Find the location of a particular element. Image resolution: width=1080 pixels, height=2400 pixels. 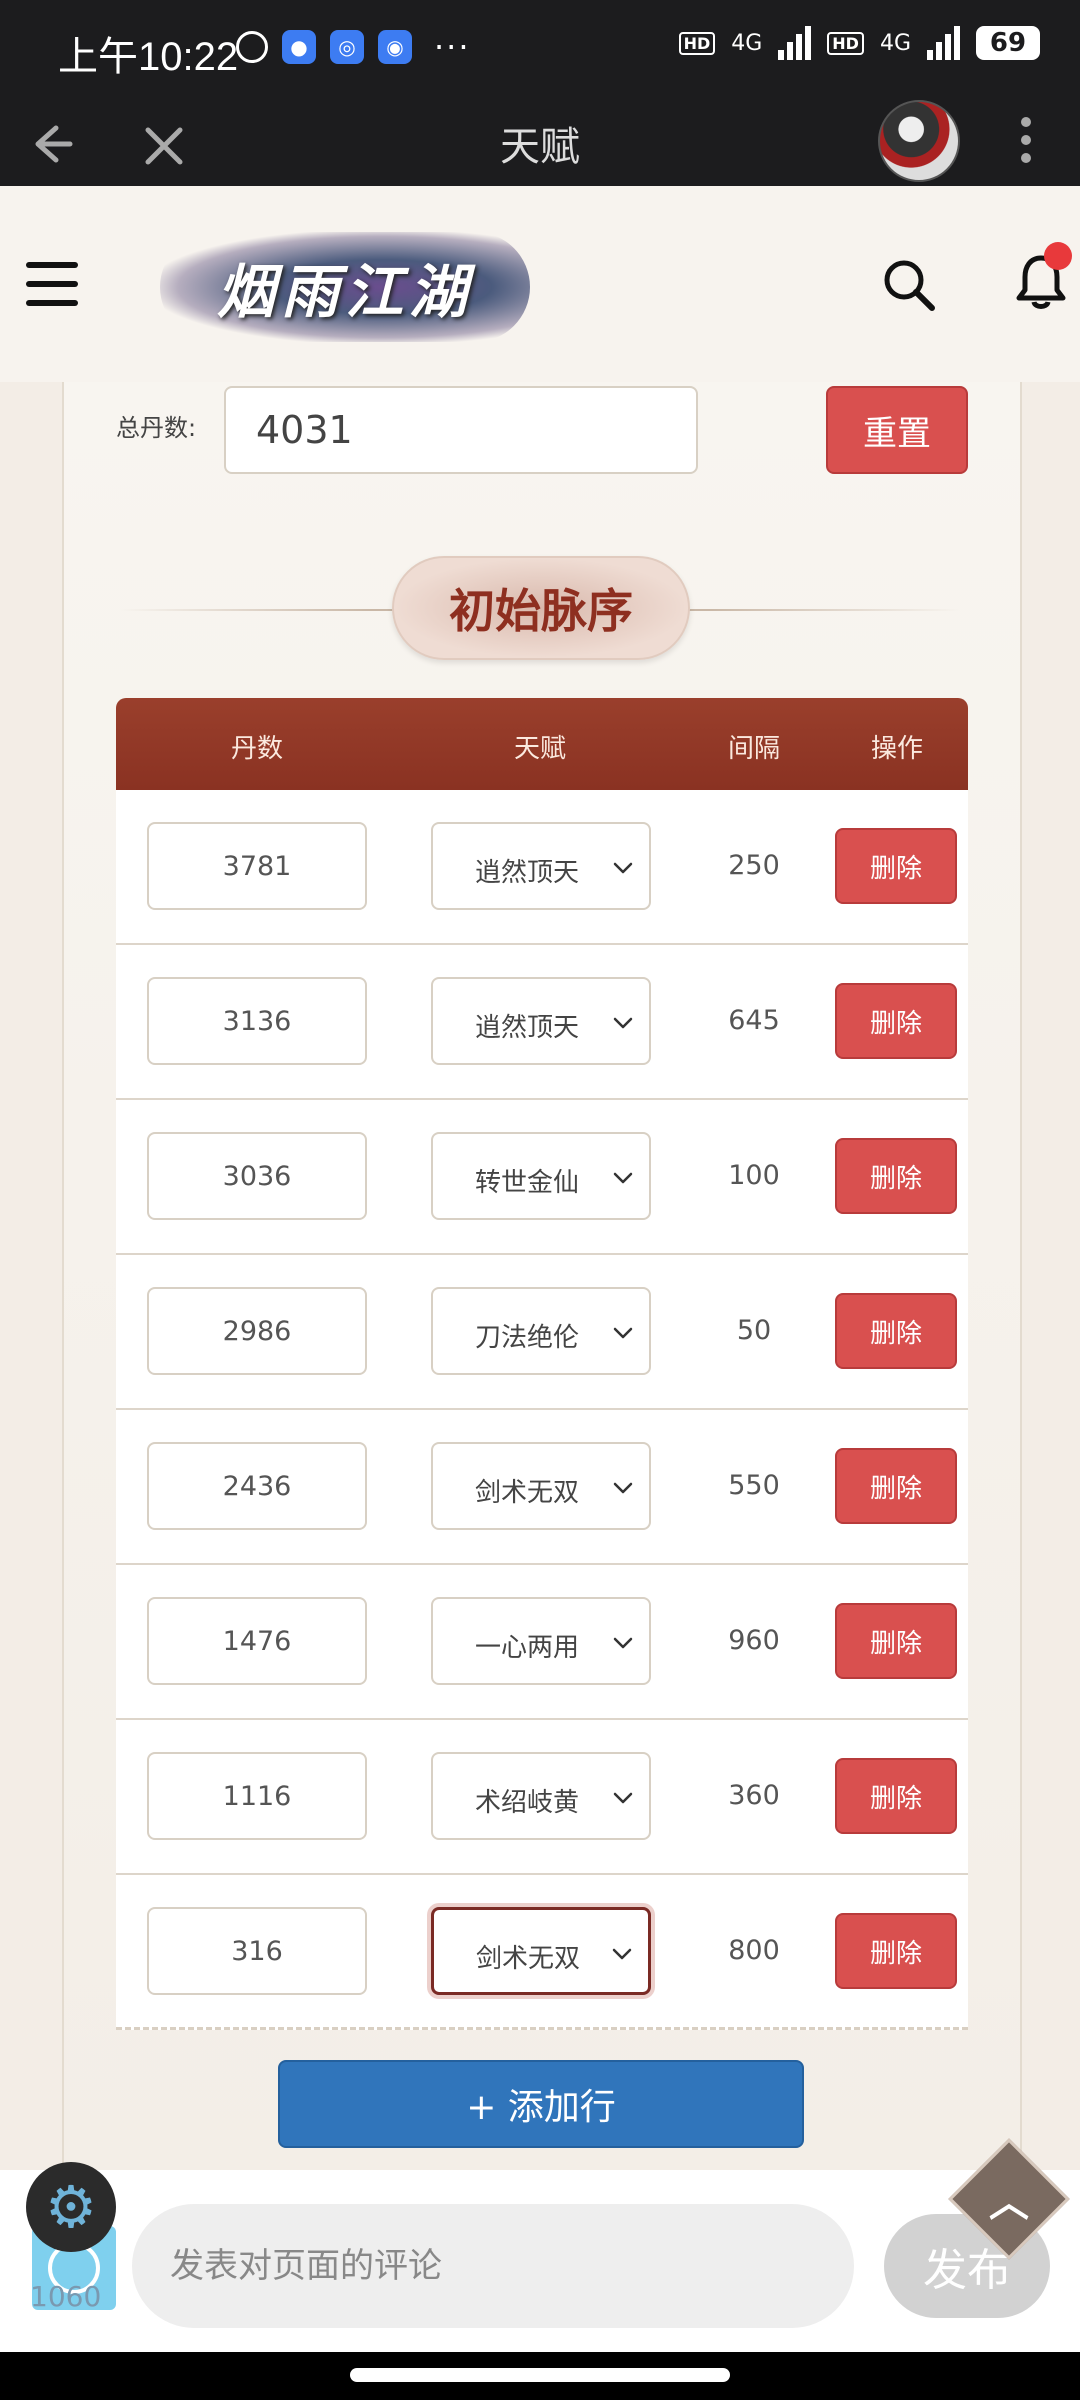

comment-count: 1060 is located at coordinates (66, 2296).